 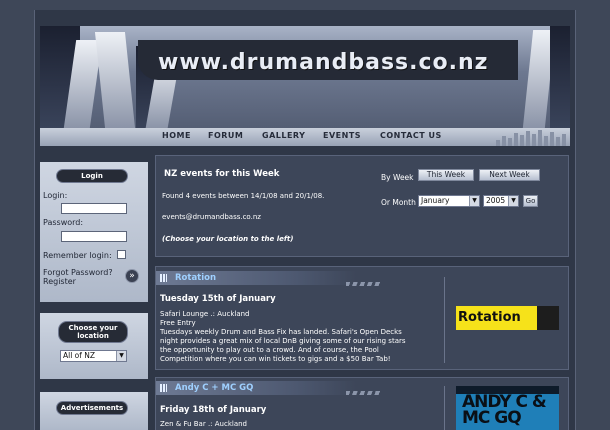 I want to click on month-select-value: January, so click(x=435, y=200).